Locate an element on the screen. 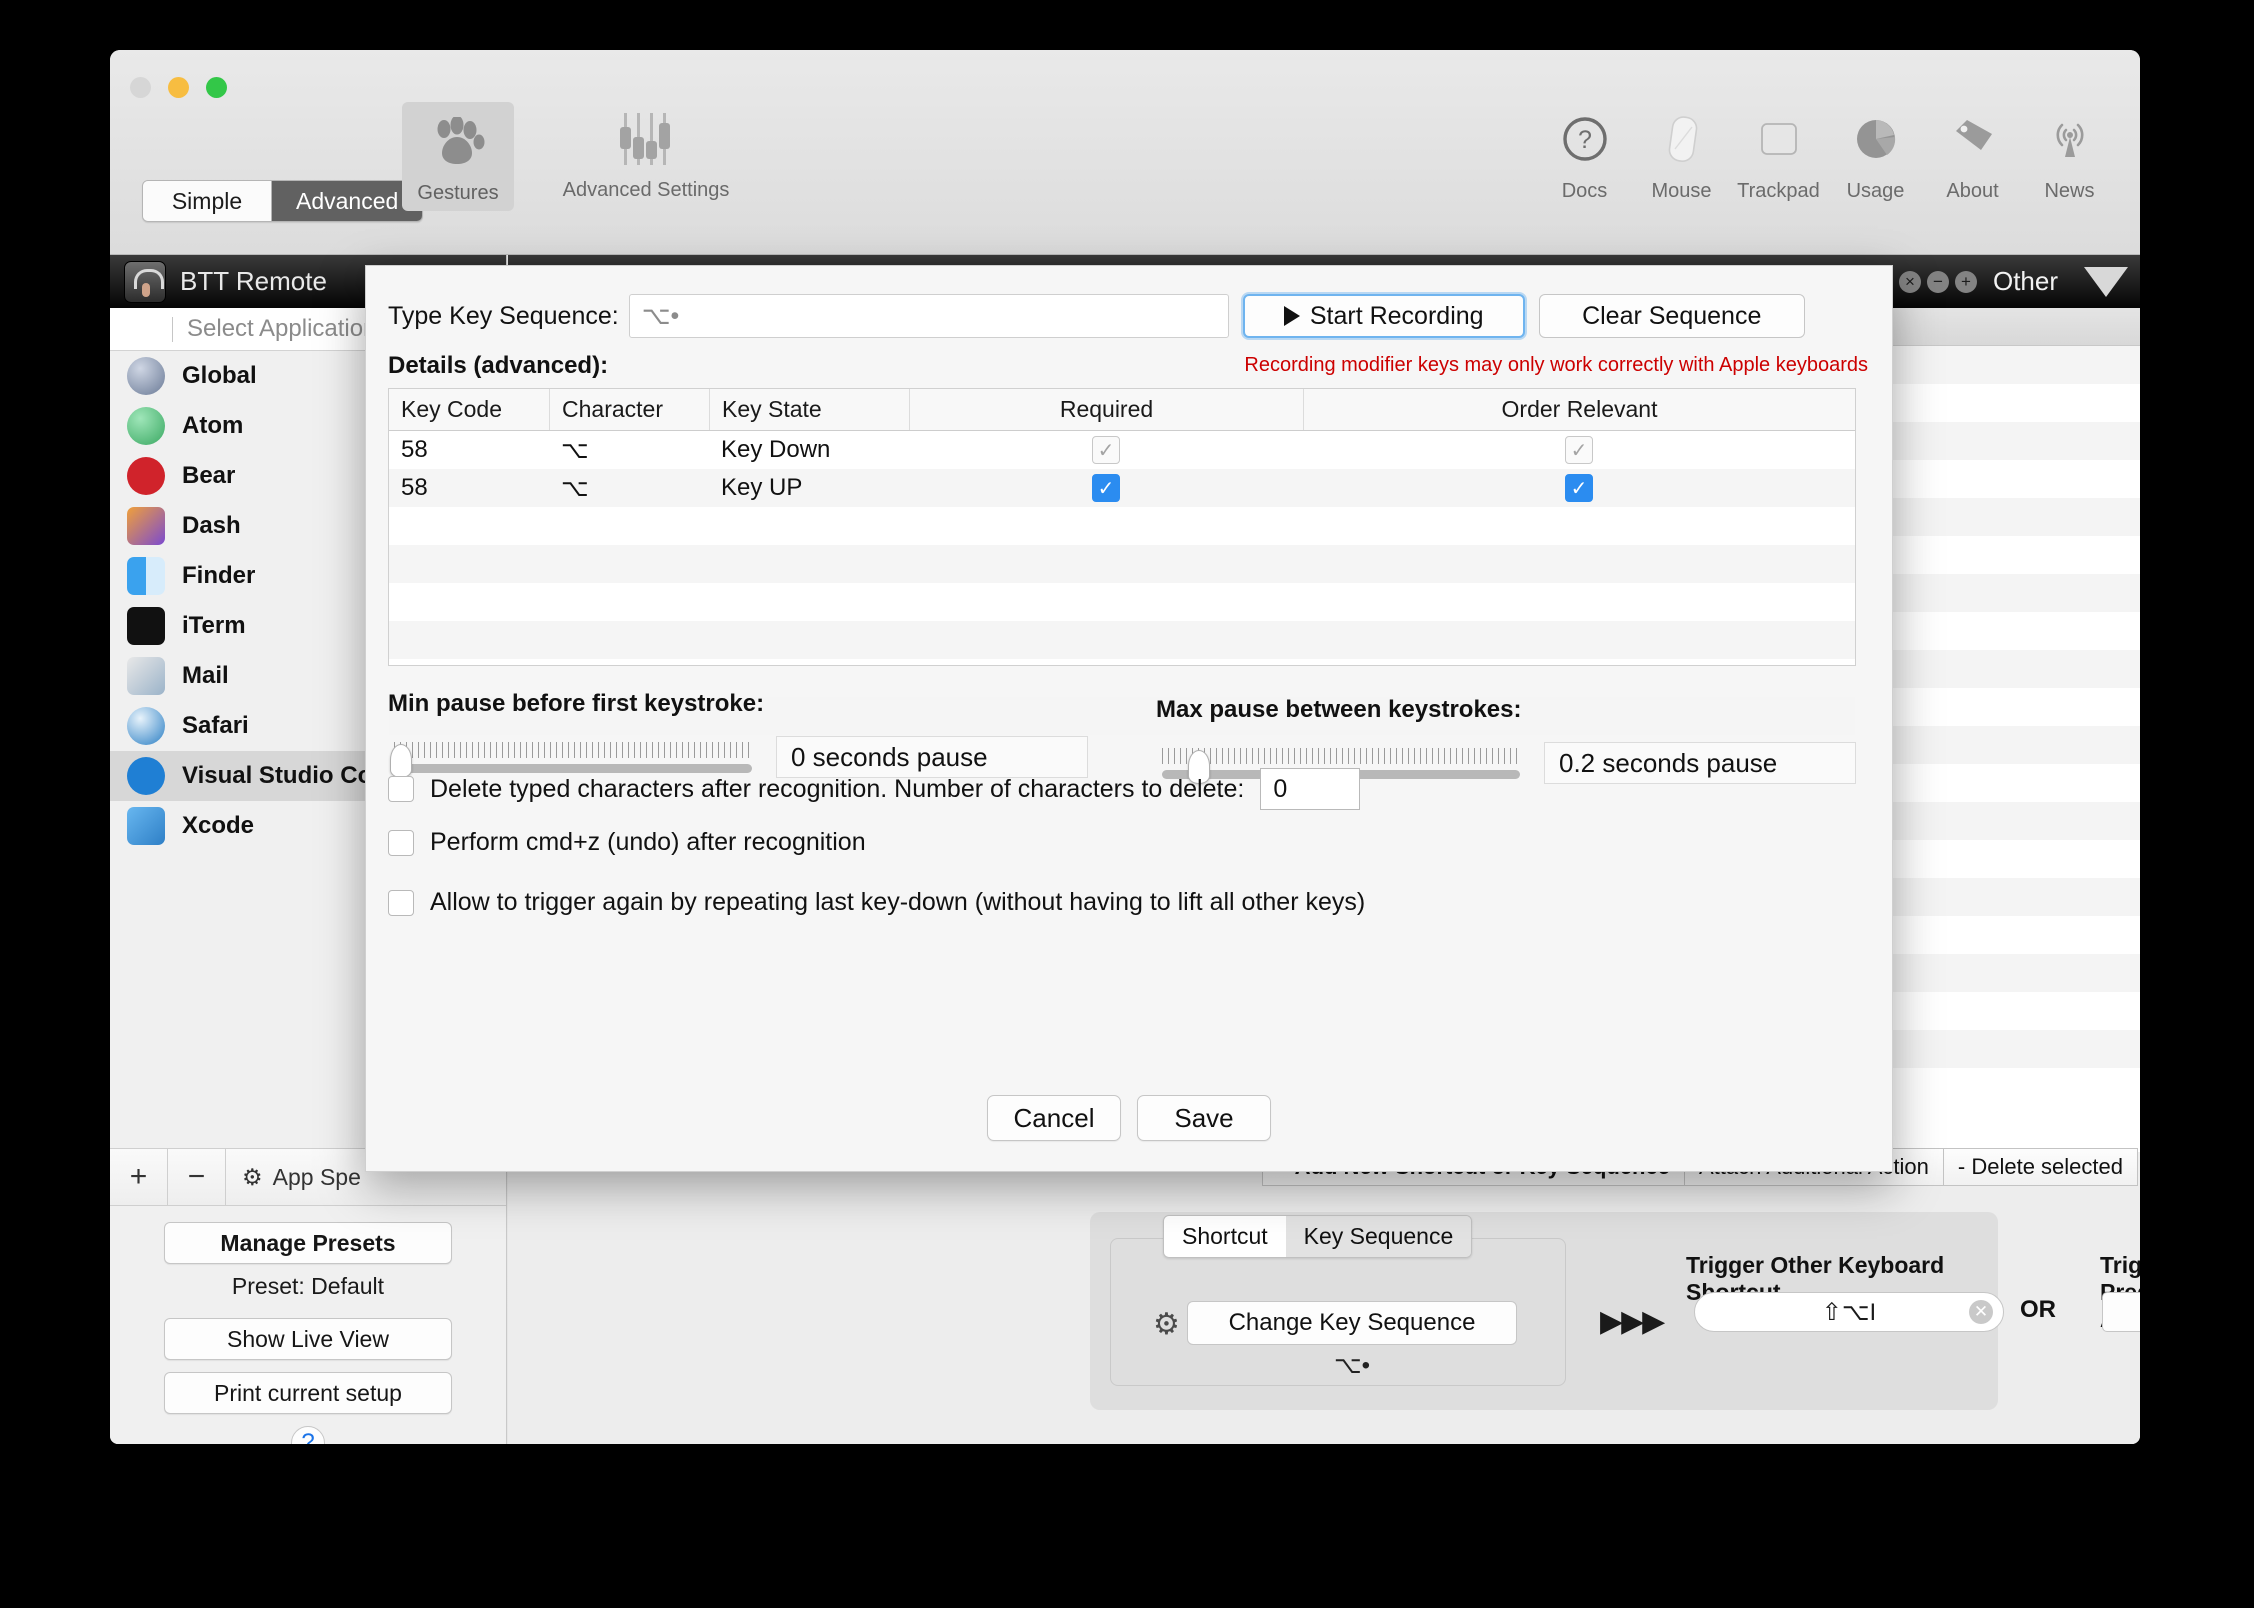 This screenshot has width=2254, height=1608. atom-app-icon is located at coordinates (146, 426).